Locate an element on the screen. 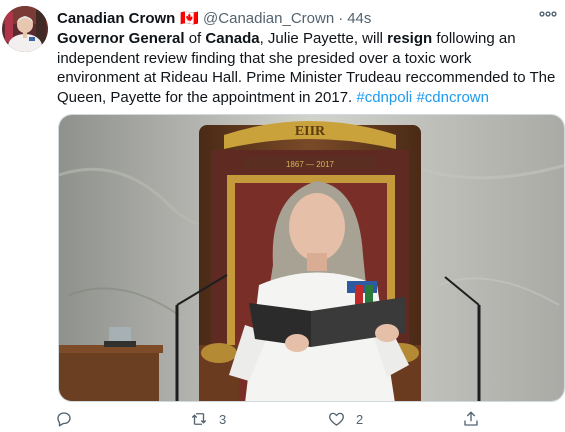  reply-button is located at coordinates (64, 419).